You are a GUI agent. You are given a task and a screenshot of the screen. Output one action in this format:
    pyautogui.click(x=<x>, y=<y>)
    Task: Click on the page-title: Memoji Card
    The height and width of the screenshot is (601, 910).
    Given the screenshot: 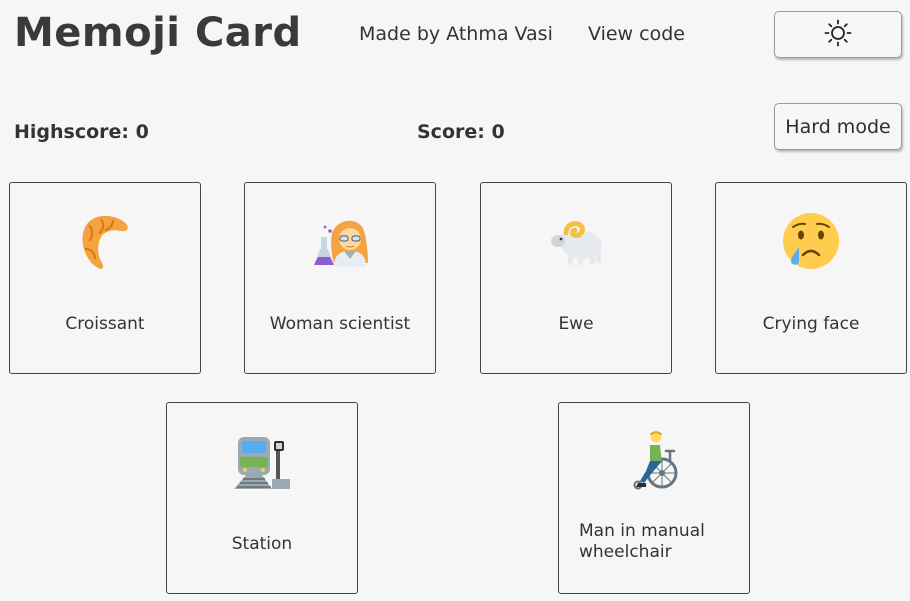 What is the action you would take?
    pyautogui.click(x=158, y=33)
    